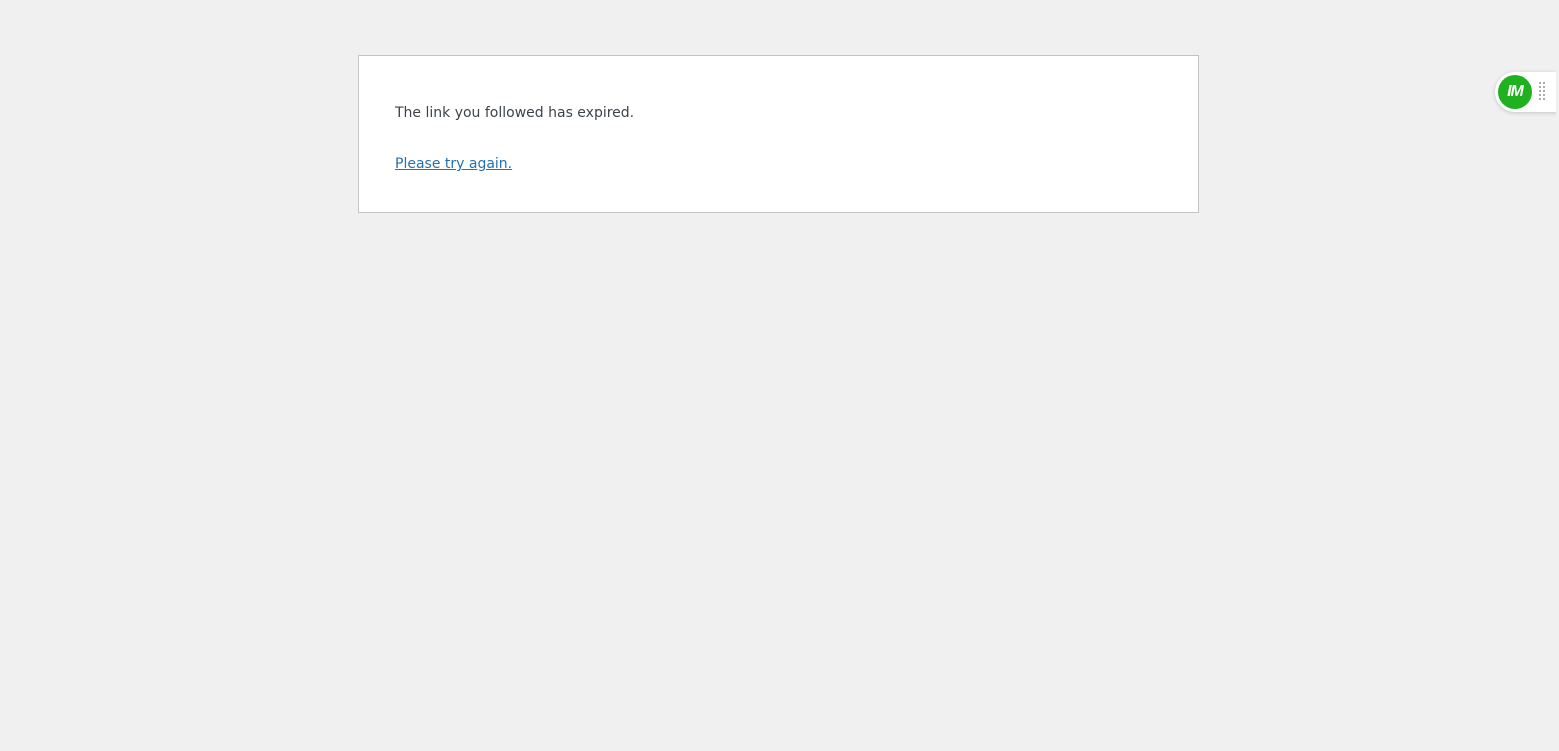  What do you see at coordinates (453, 164) in the screenshot?
I see `try-again-link: Please try again.` at bounding box center [453, 164].